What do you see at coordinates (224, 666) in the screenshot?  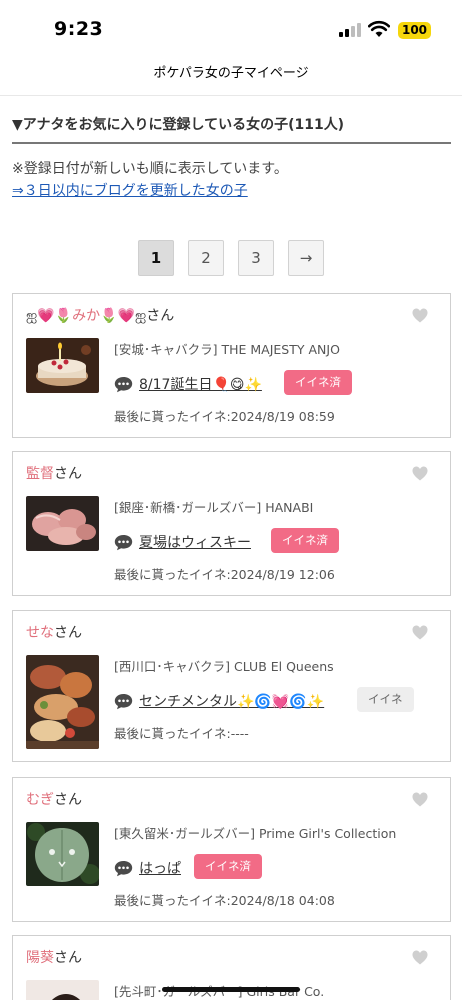 I see `shop-info: [西川口･キャバクラ] CLUB El Queens` at bounding box center [224, 666].